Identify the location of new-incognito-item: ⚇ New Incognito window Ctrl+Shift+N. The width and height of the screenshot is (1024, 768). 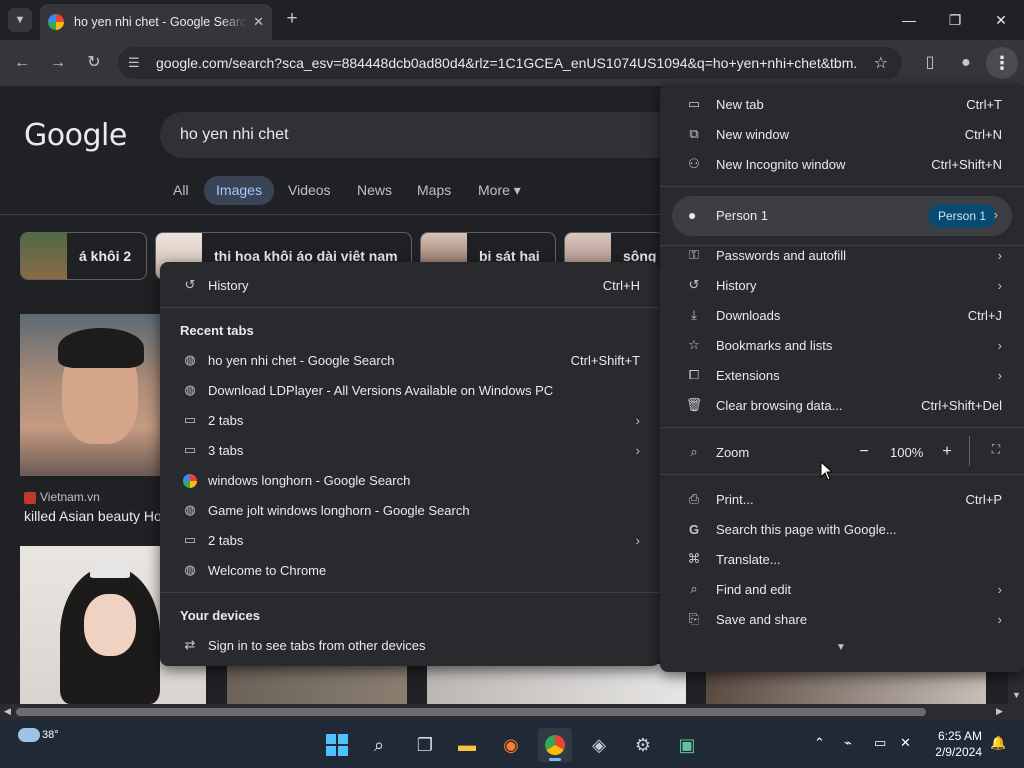
(843, 164).